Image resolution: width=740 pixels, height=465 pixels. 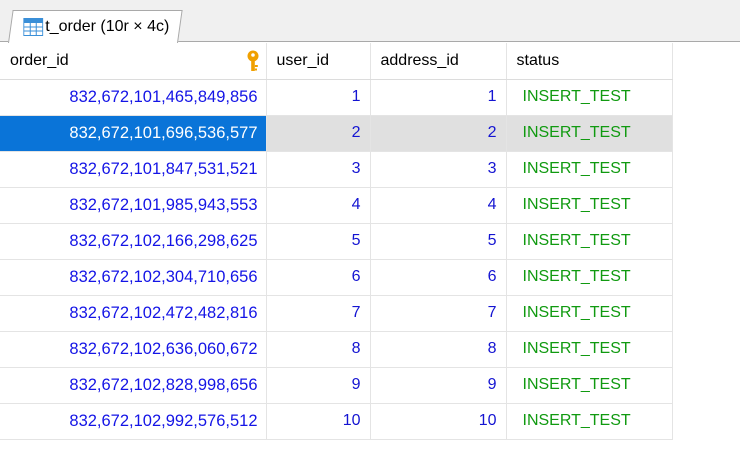 What do you see at coordinates (133, 97) in the screenshot?
I see `order-id-cell: 832,672,101,465,849,856` at bounding box center [133, 97].